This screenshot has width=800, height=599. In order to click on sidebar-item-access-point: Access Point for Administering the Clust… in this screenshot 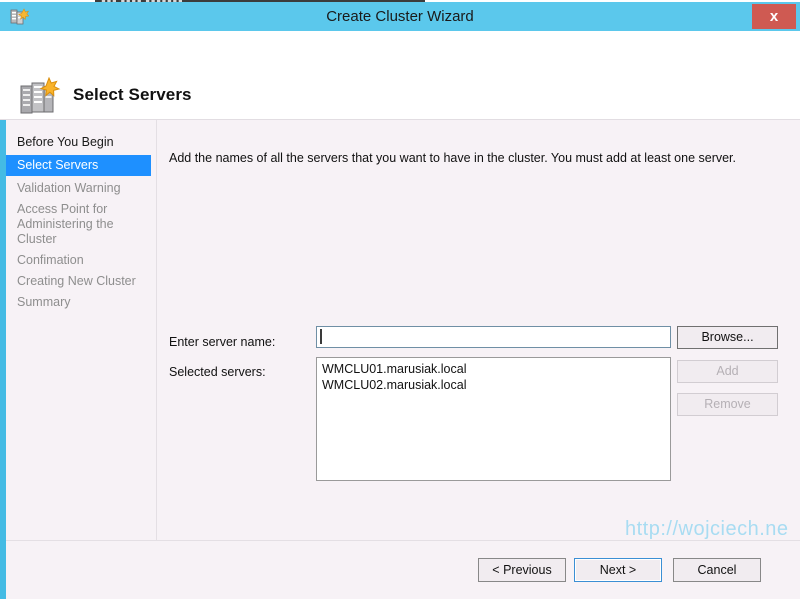, I will do `click(81, 224)`.